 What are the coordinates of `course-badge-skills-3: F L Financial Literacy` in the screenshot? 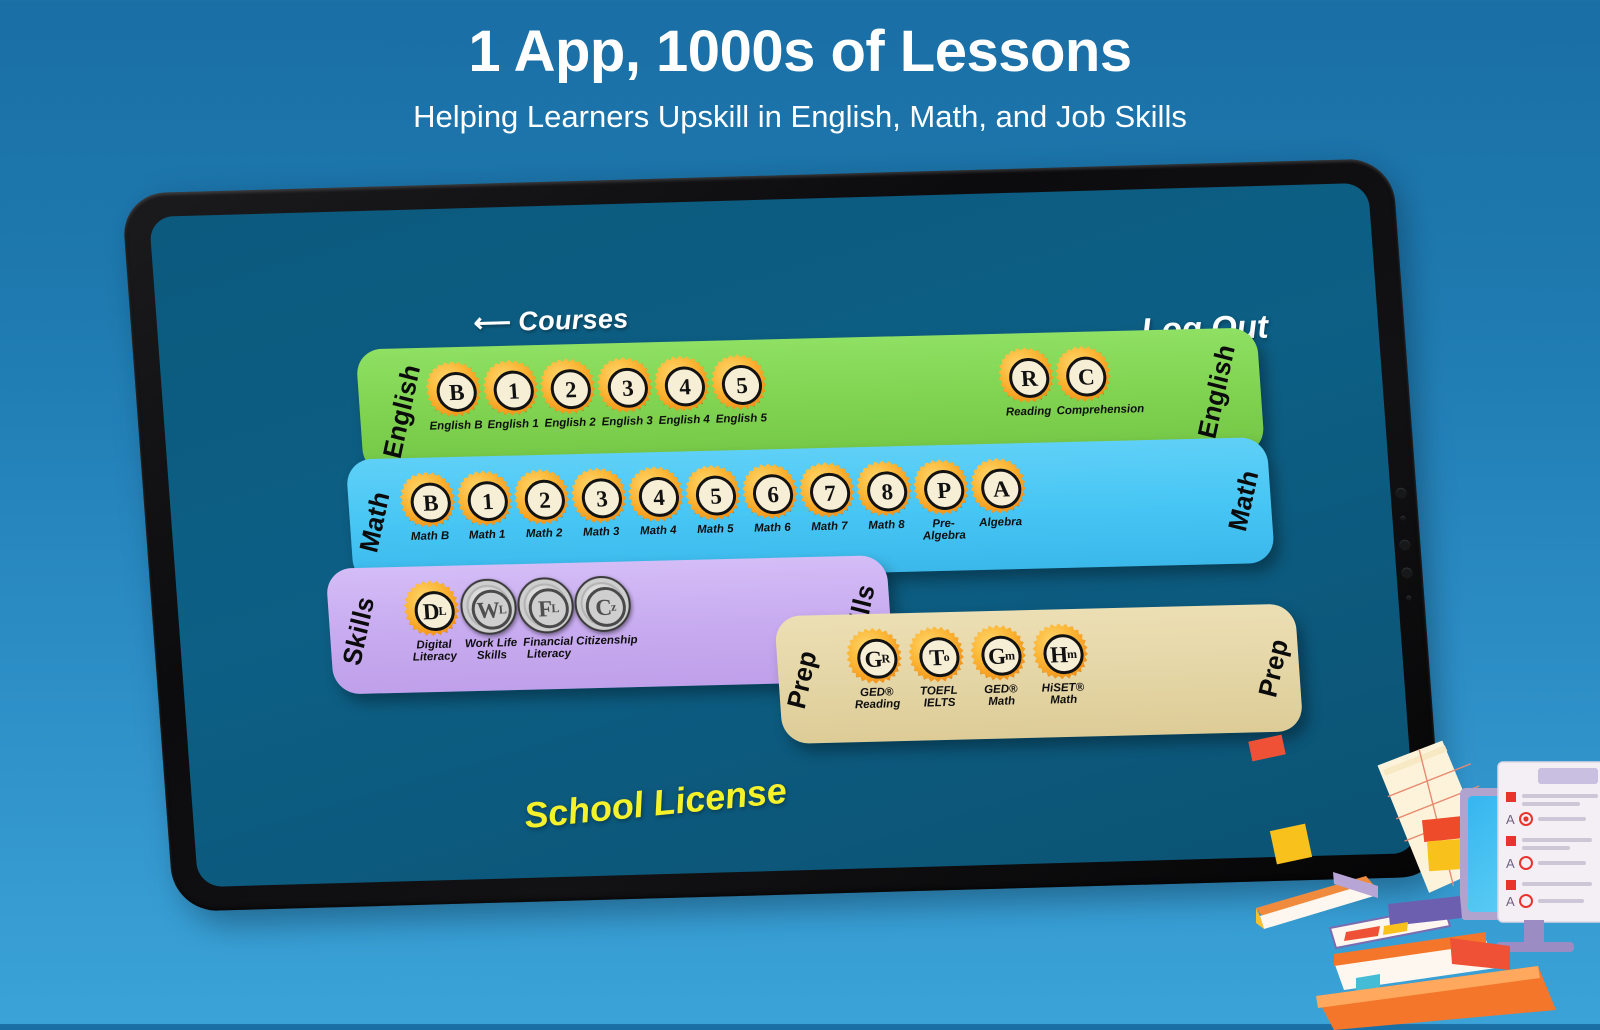 It's located at (547, 618).